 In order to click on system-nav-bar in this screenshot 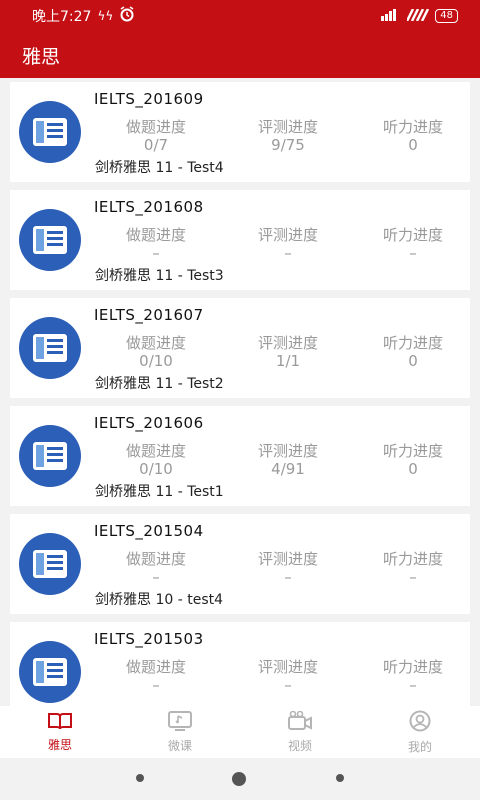, I will do `click(240, 779)`.